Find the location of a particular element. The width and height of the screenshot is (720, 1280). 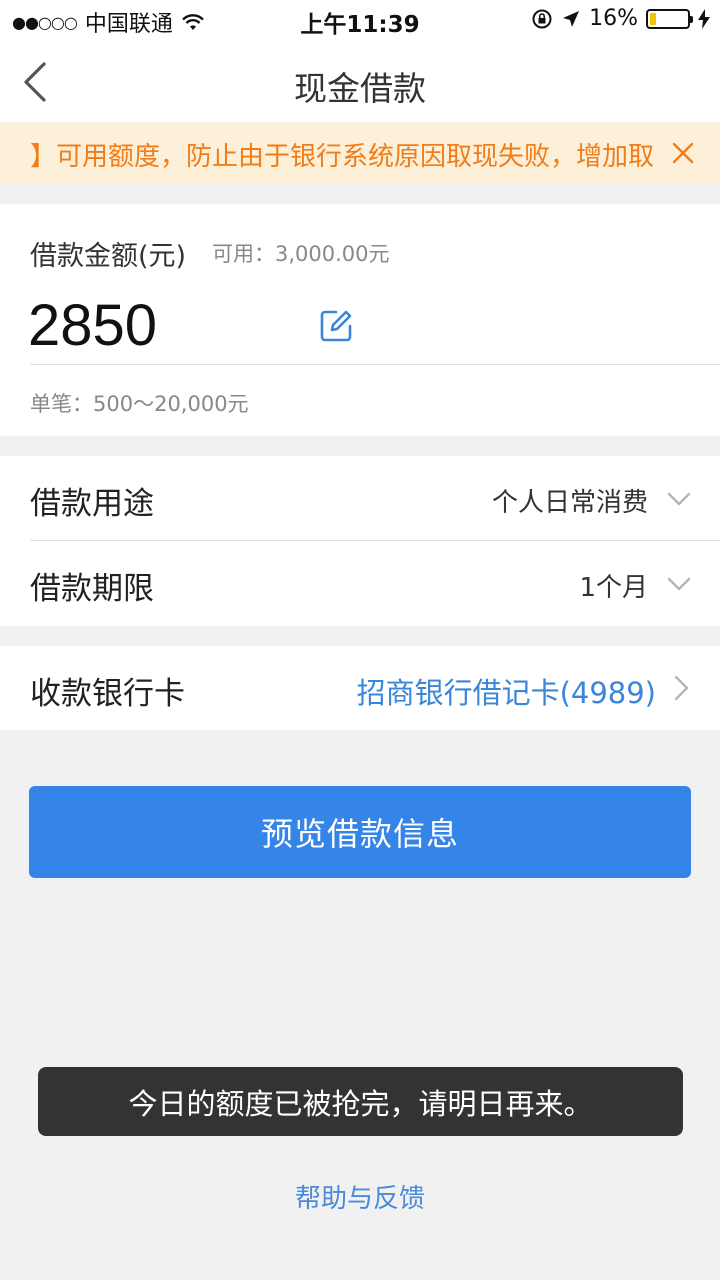

amount-label: 借款金额(元) is located at coordinates (108, 256).